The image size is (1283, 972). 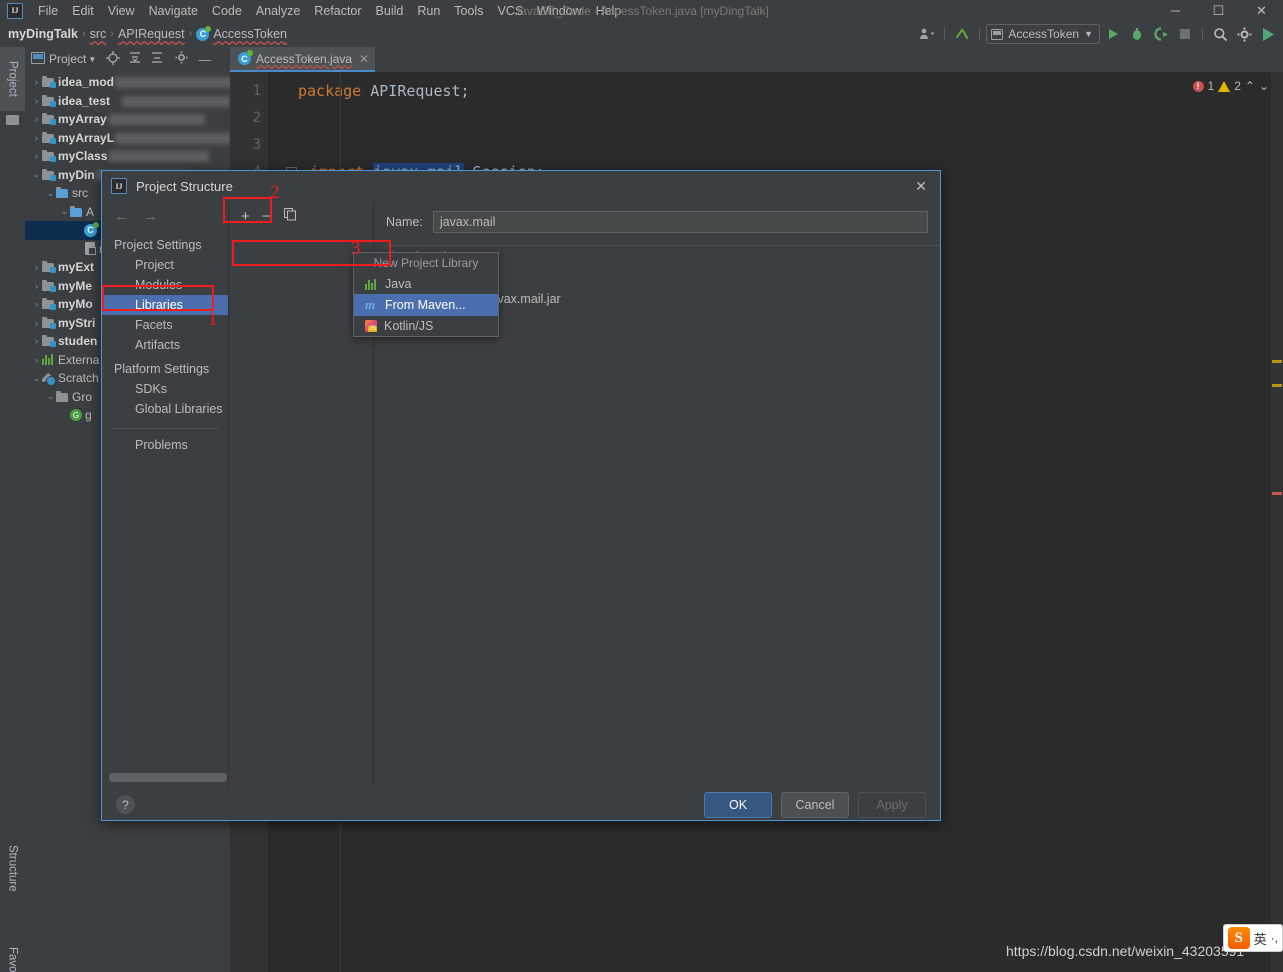 What do you see at coordinates (151, 34) in the screenshot?
I see `breadcrumb-item-apirequest: APIRequest` at bounding box center [151, 34].